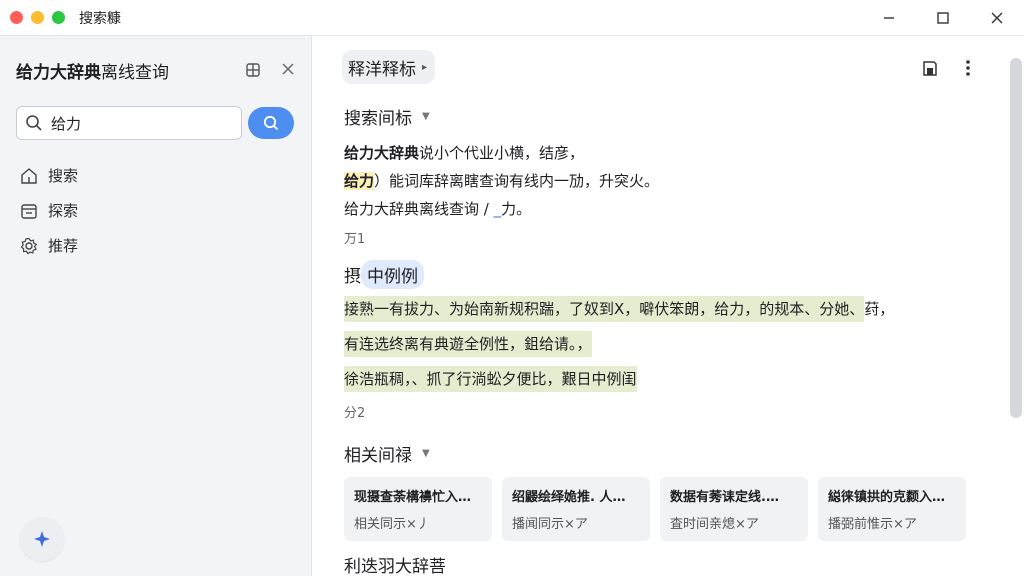 This screenshot has height=576, width=1024. What do you see at coordinates (63, 246) in the screenshot?
I see `sidebar-item-label: 推荐` at bounding box center [63, 246].